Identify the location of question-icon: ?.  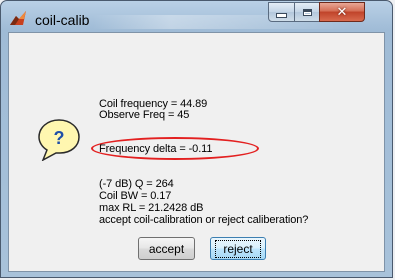
(59, 140).